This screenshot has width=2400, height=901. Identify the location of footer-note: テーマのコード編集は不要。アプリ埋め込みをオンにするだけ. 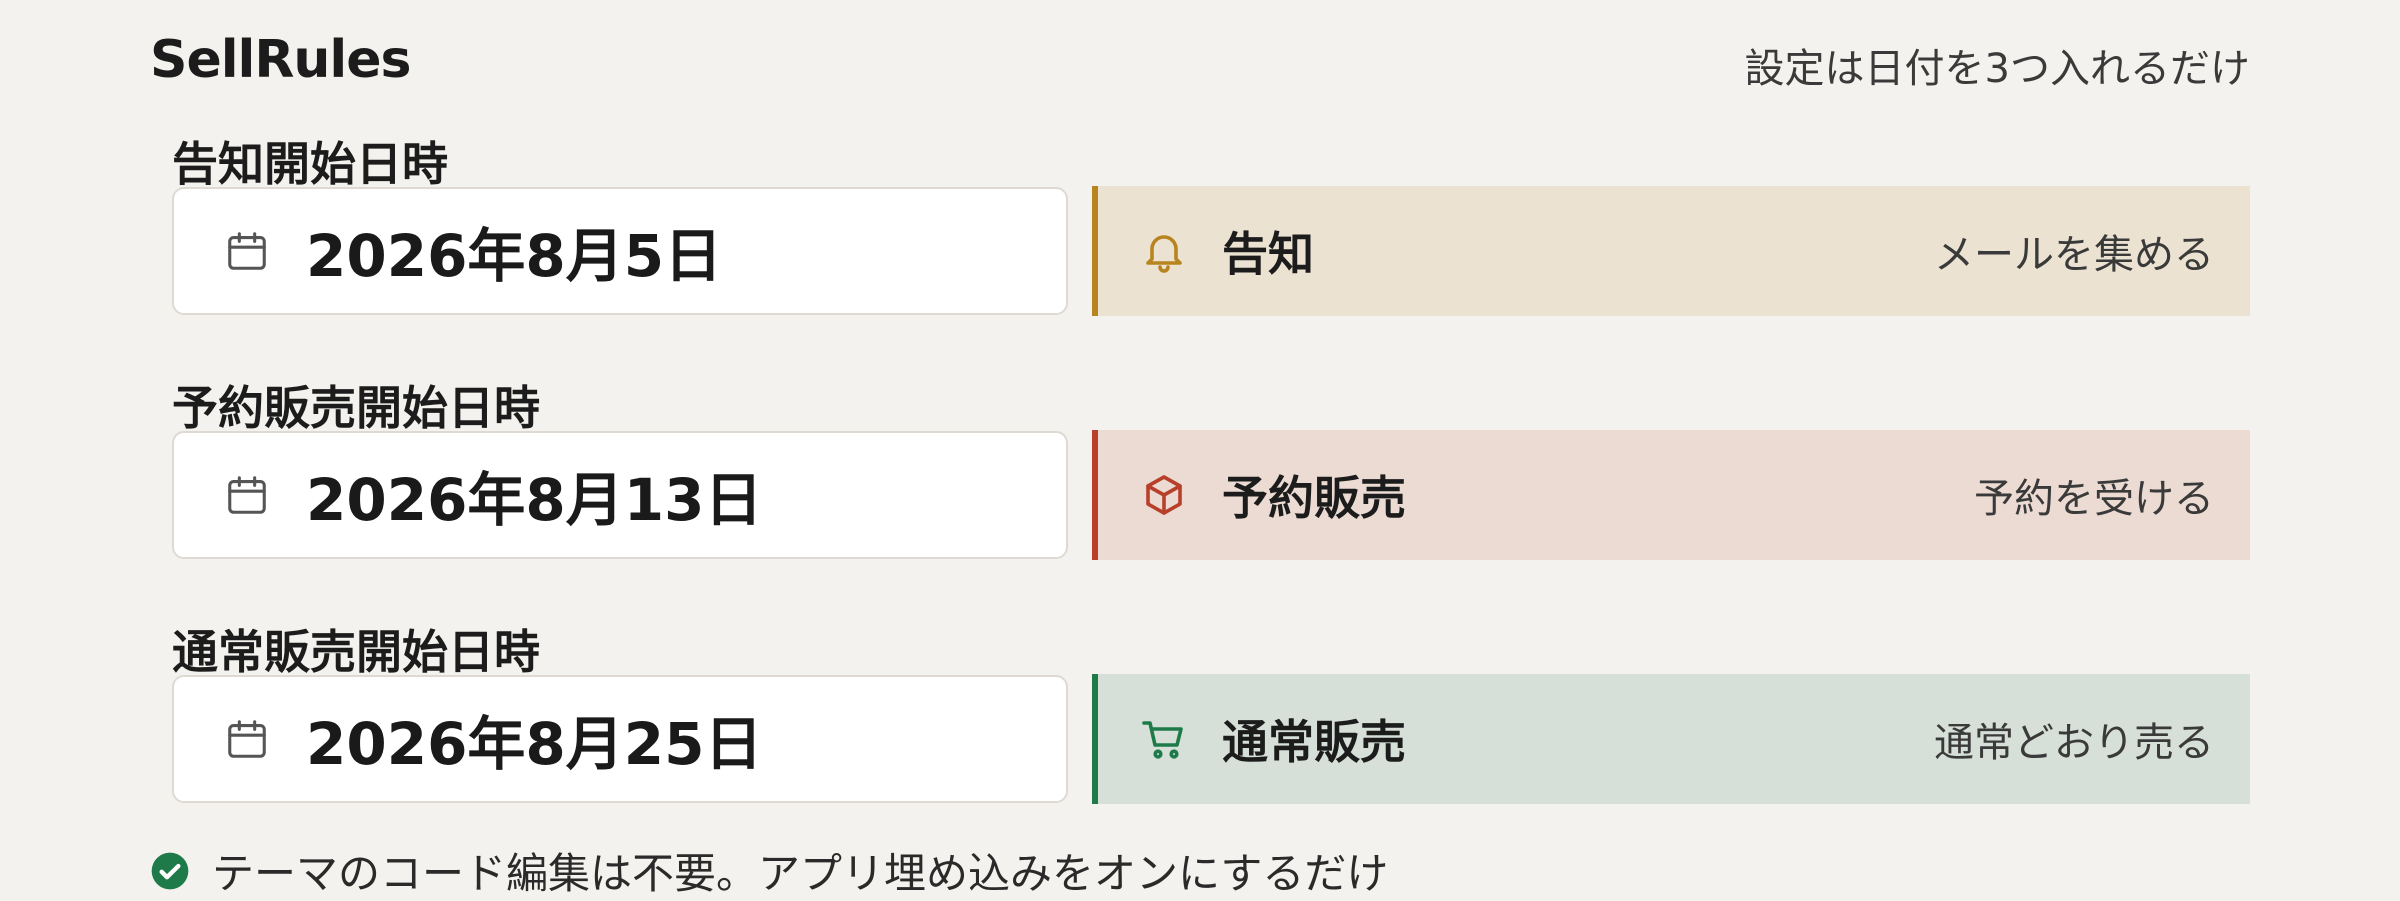
(769, 870).